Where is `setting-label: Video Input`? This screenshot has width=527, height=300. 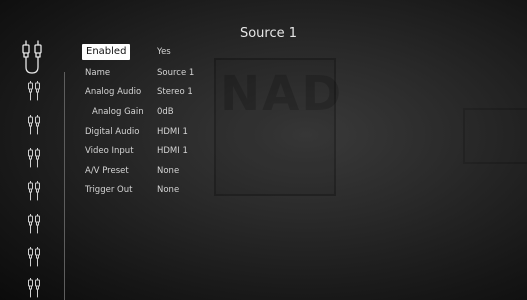
setting-label: Video Input is located at coordinates (109, 151).